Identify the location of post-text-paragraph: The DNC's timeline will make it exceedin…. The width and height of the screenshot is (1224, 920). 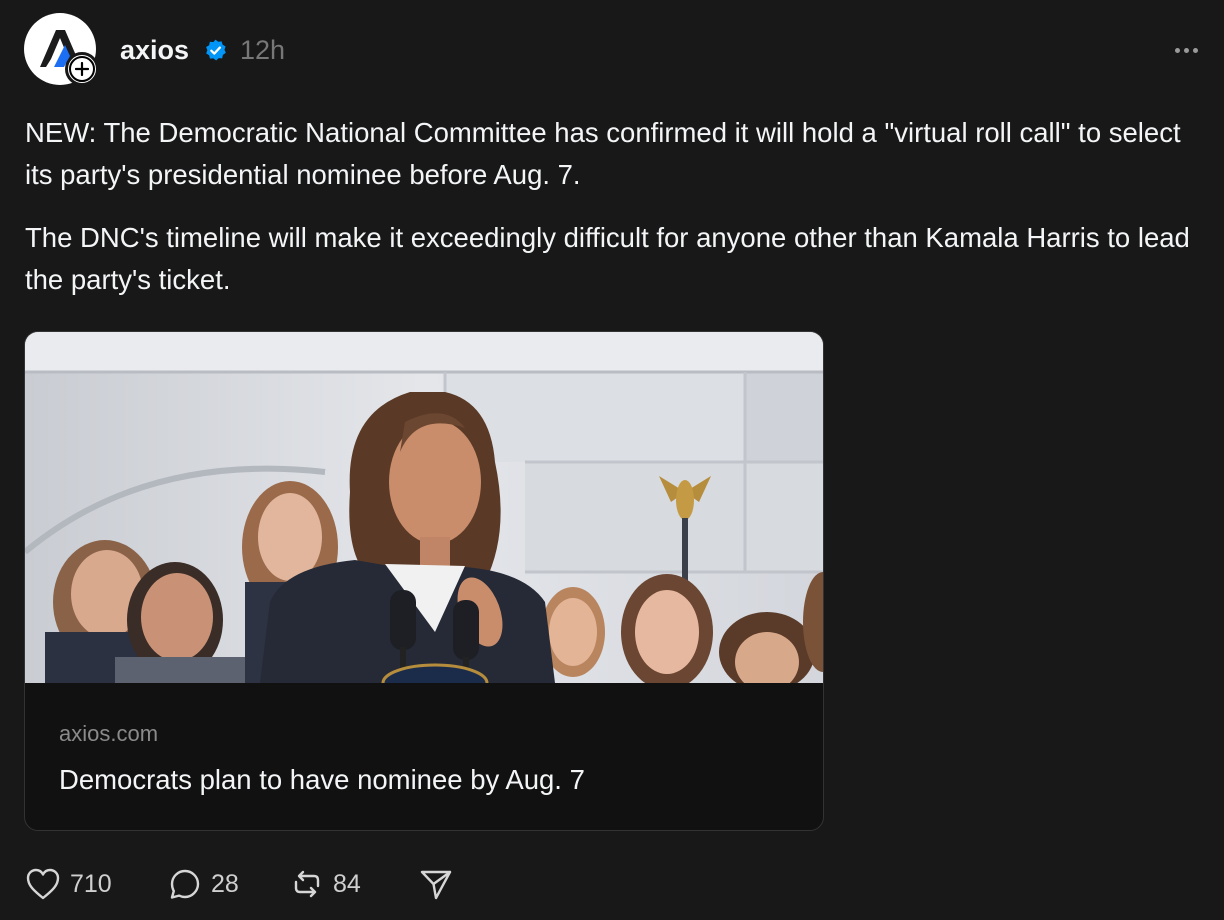
(607, 258).